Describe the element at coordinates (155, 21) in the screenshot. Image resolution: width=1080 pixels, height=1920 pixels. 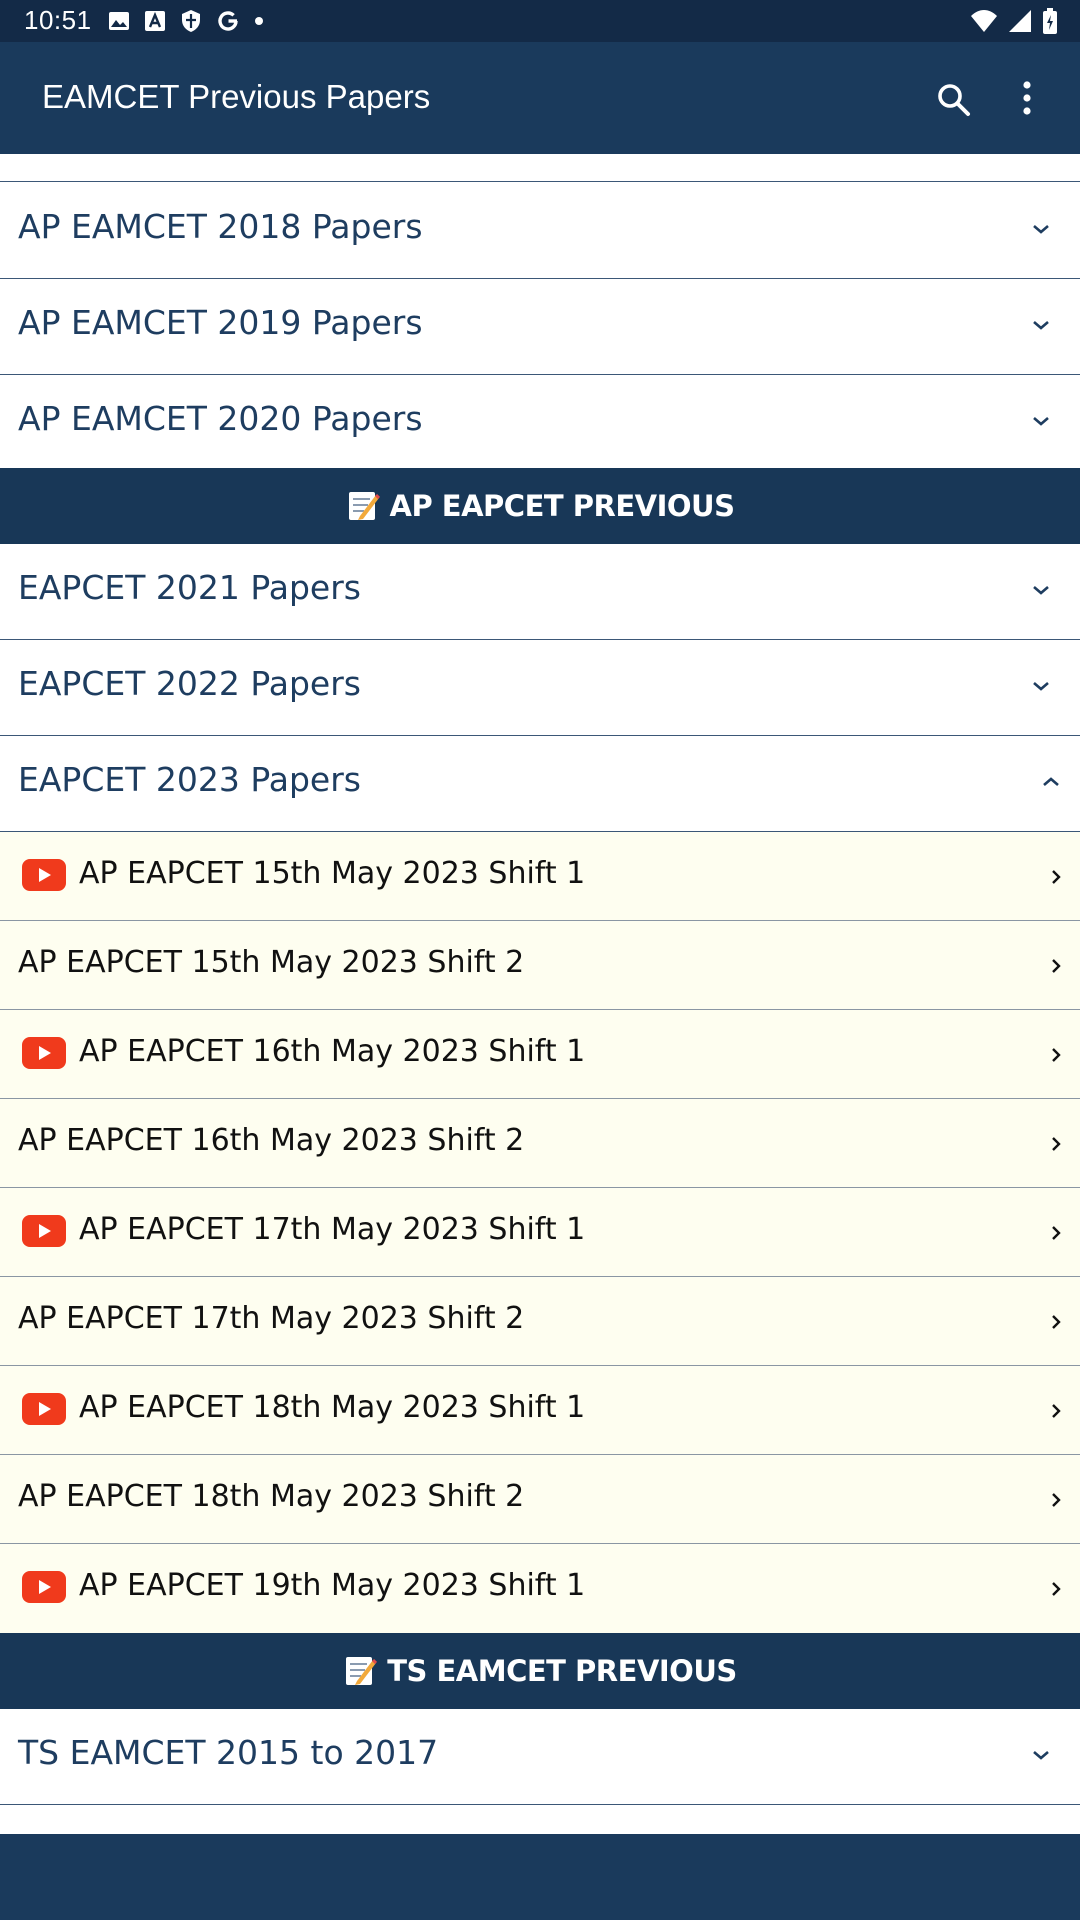
I see `font-a-icon` at that location.